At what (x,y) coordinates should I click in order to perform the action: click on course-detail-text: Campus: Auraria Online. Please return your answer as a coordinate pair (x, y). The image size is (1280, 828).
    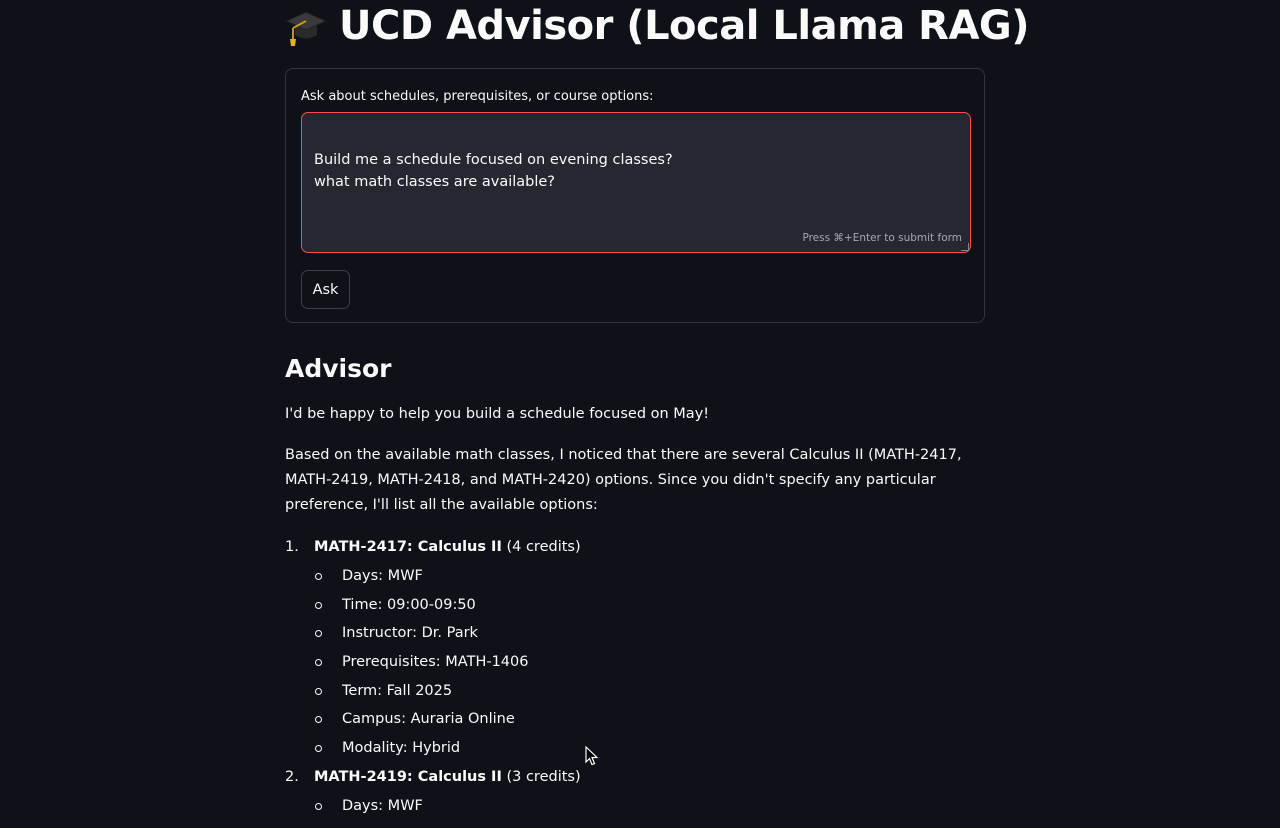
    Looking at the image, I should click on (428, 719).